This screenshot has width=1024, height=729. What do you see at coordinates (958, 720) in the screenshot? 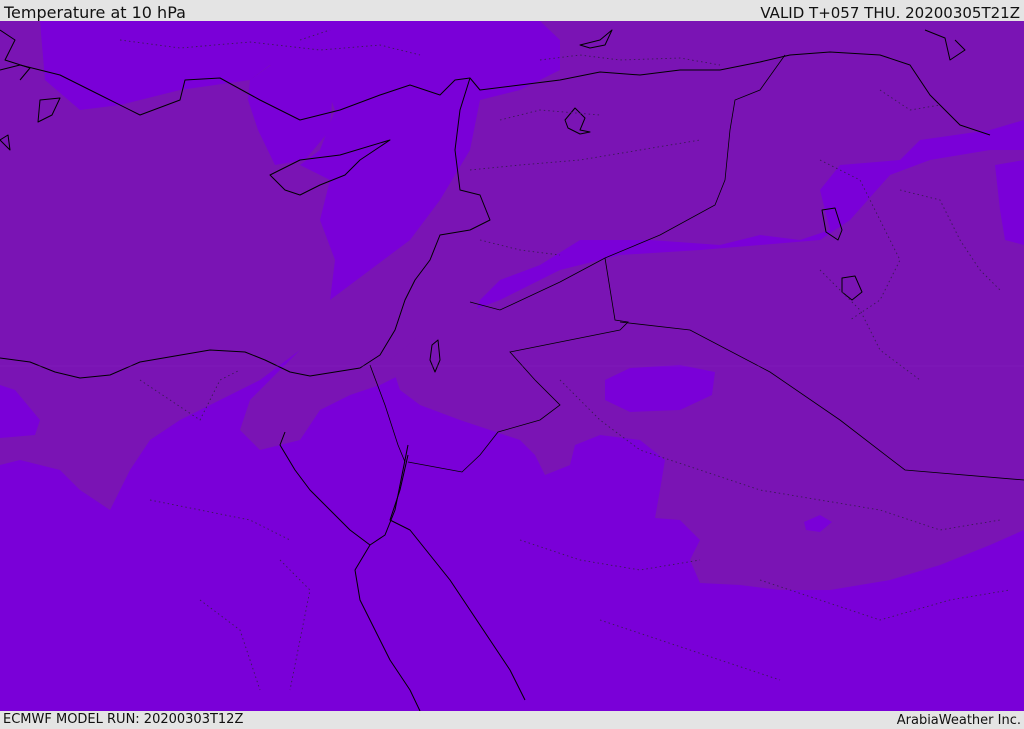
I see `credit-label: ArabiaWeather Inc.` at bounding box center [958, 720].